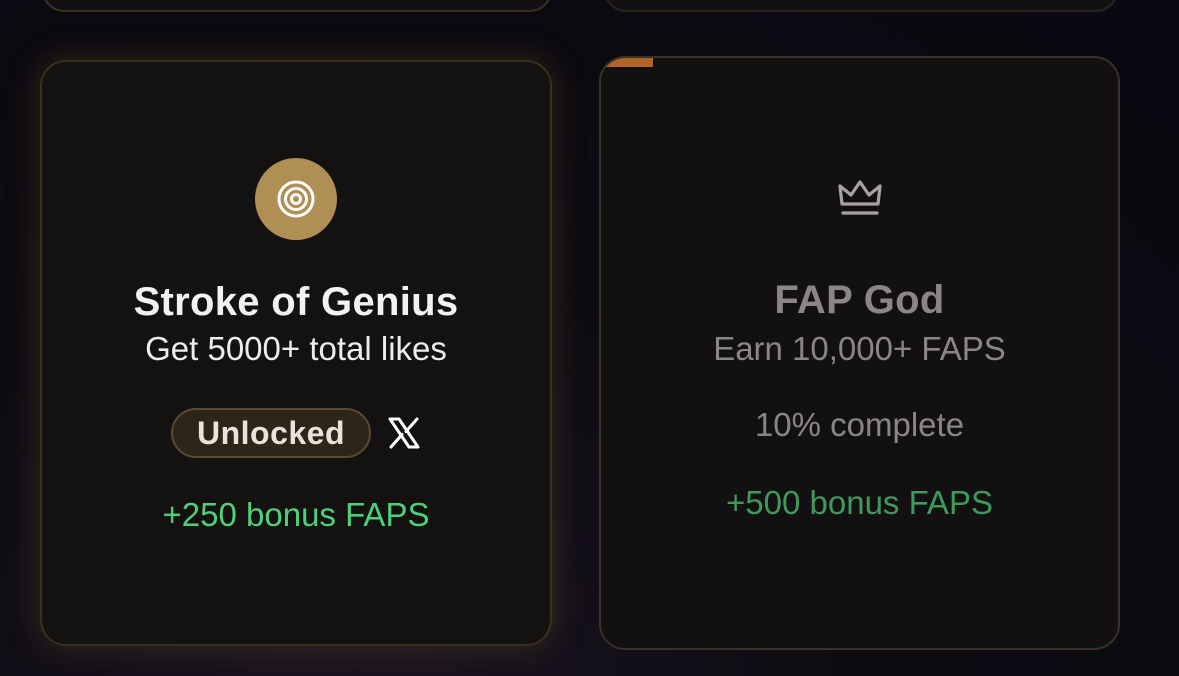 The image size is (1179, 676). I want to click on achievement-description: Get 5000+ total likes, so click(296, 348).